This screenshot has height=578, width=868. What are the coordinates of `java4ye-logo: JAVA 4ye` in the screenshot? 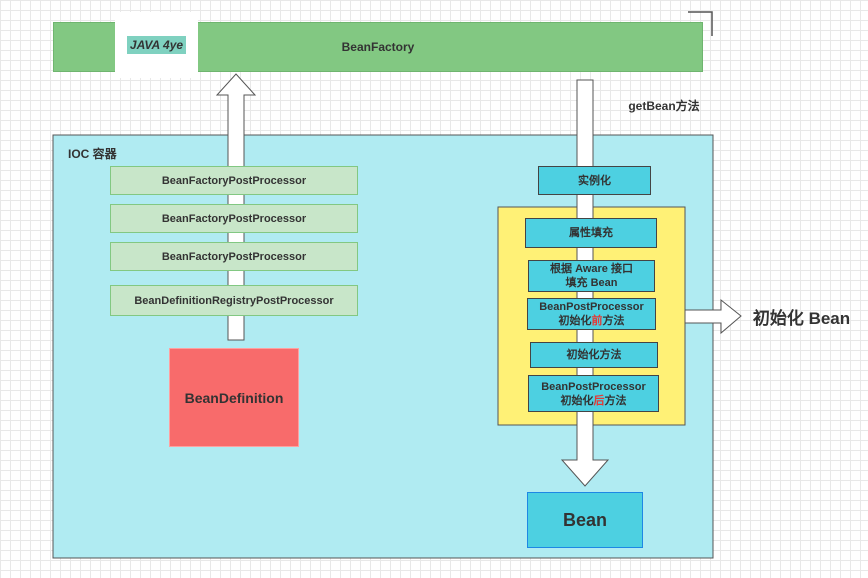 It's located at (156, 45).